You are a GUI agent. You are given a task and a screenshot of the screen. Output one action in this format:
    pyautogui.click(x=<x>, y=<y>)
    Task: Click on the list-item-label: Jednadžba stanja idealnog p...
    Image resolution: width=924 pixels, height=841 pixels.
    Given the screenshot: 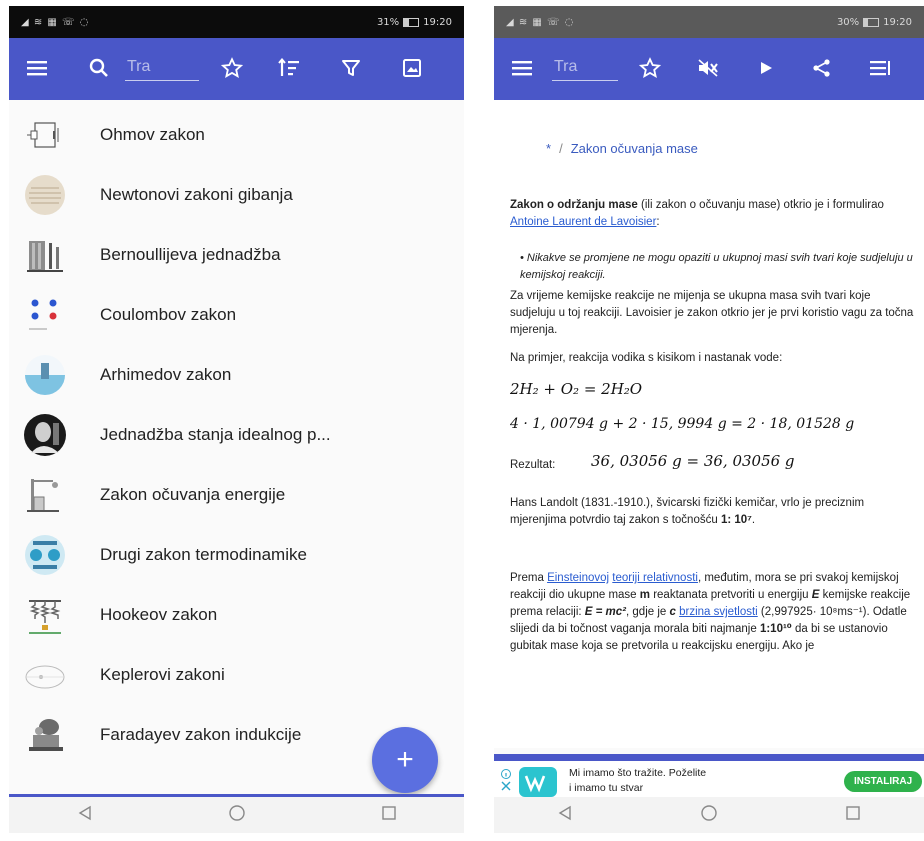 What is the action you would take?
    pyautogui.click(x=215, y=434)
    